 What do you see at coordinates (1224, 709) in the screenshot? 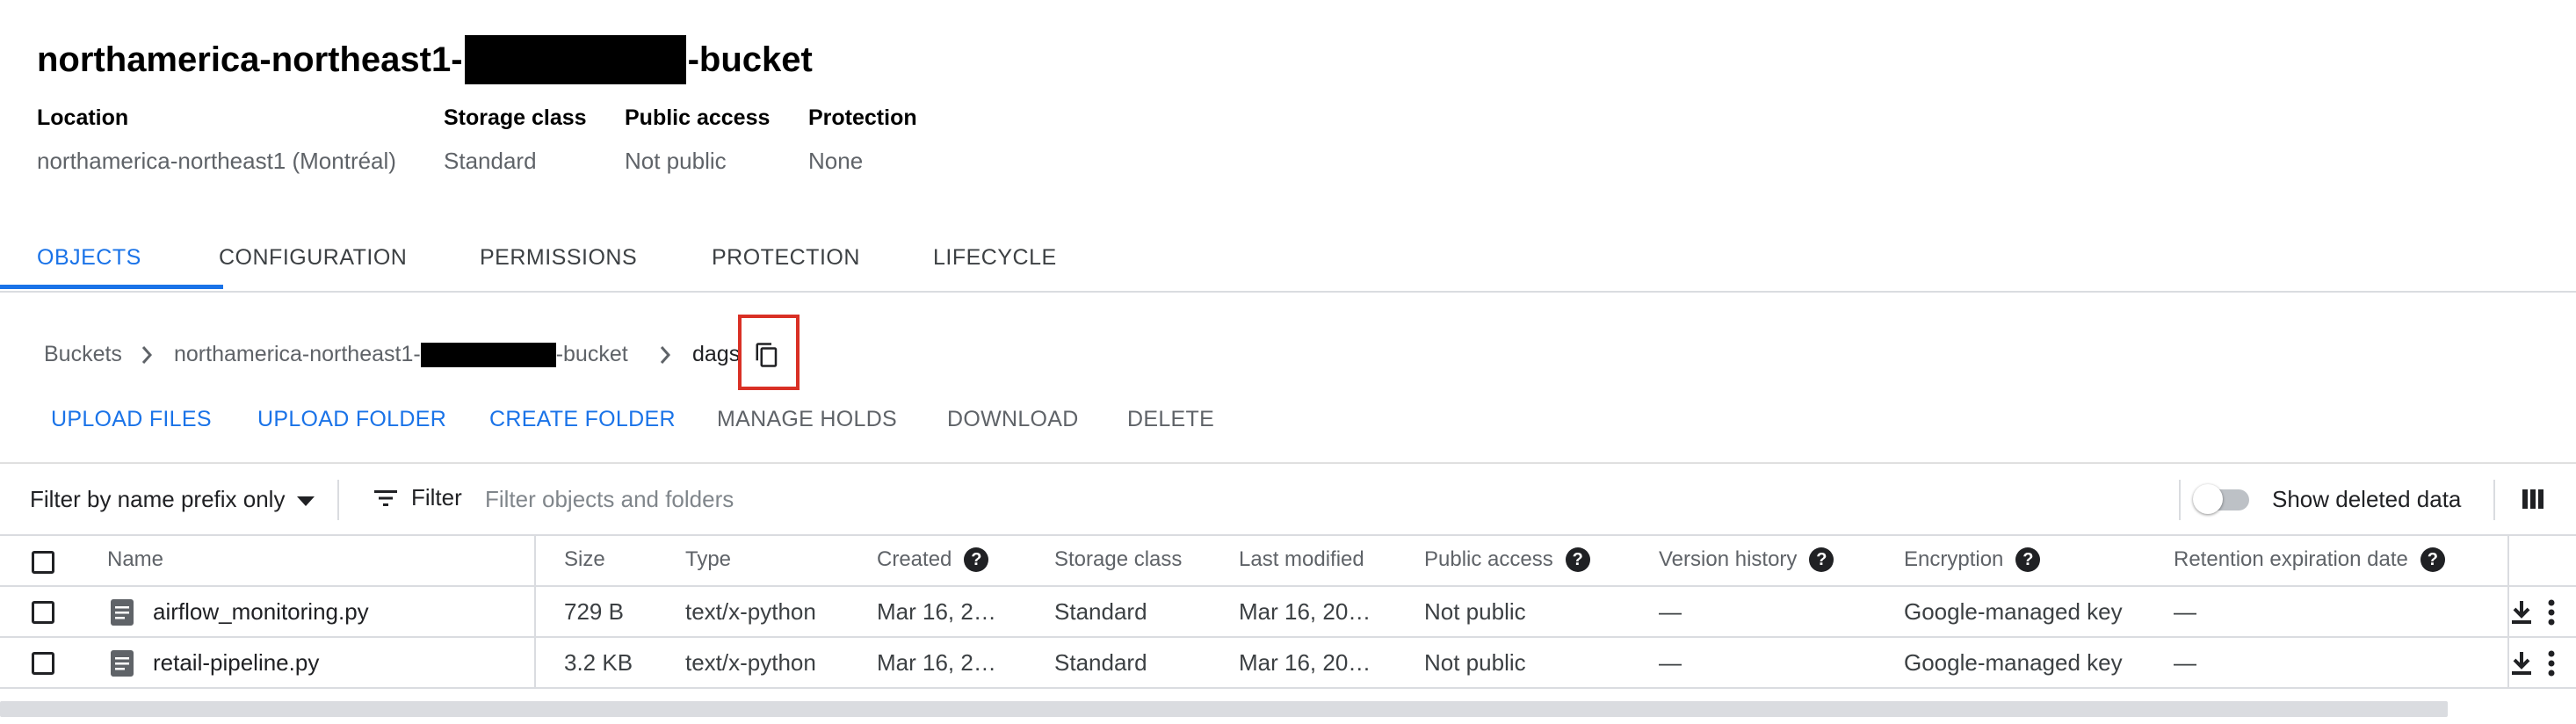
I see `horizontal-scrollbar` at bounding box center [1224, 709].